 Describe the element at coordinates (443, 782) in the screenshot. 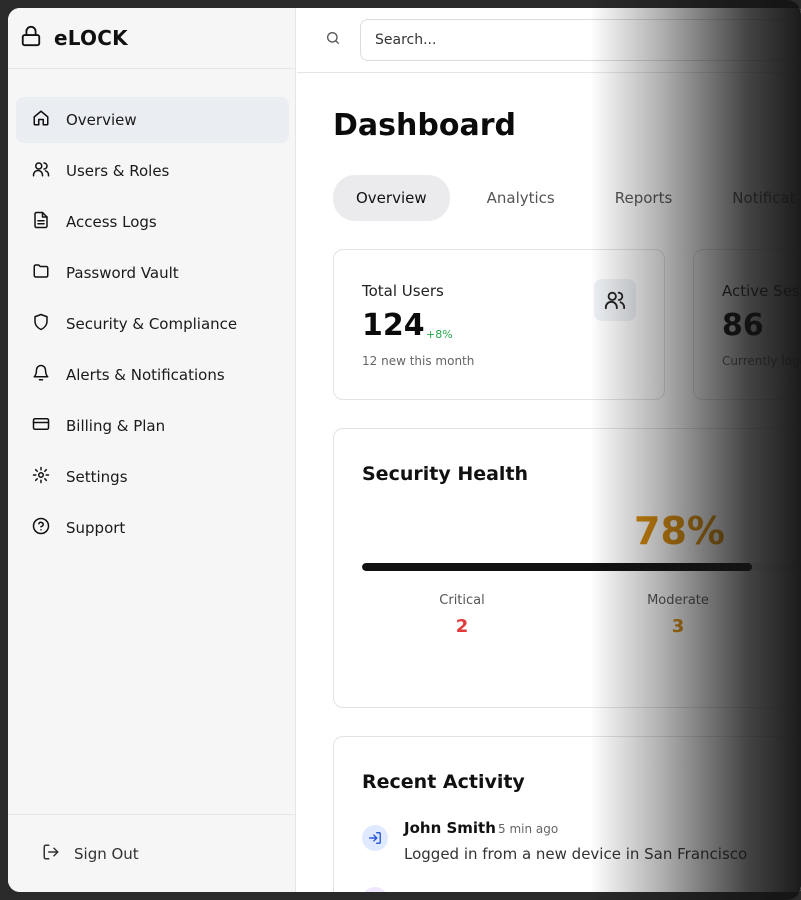

I see `card-title: Recent Activity` at that location.